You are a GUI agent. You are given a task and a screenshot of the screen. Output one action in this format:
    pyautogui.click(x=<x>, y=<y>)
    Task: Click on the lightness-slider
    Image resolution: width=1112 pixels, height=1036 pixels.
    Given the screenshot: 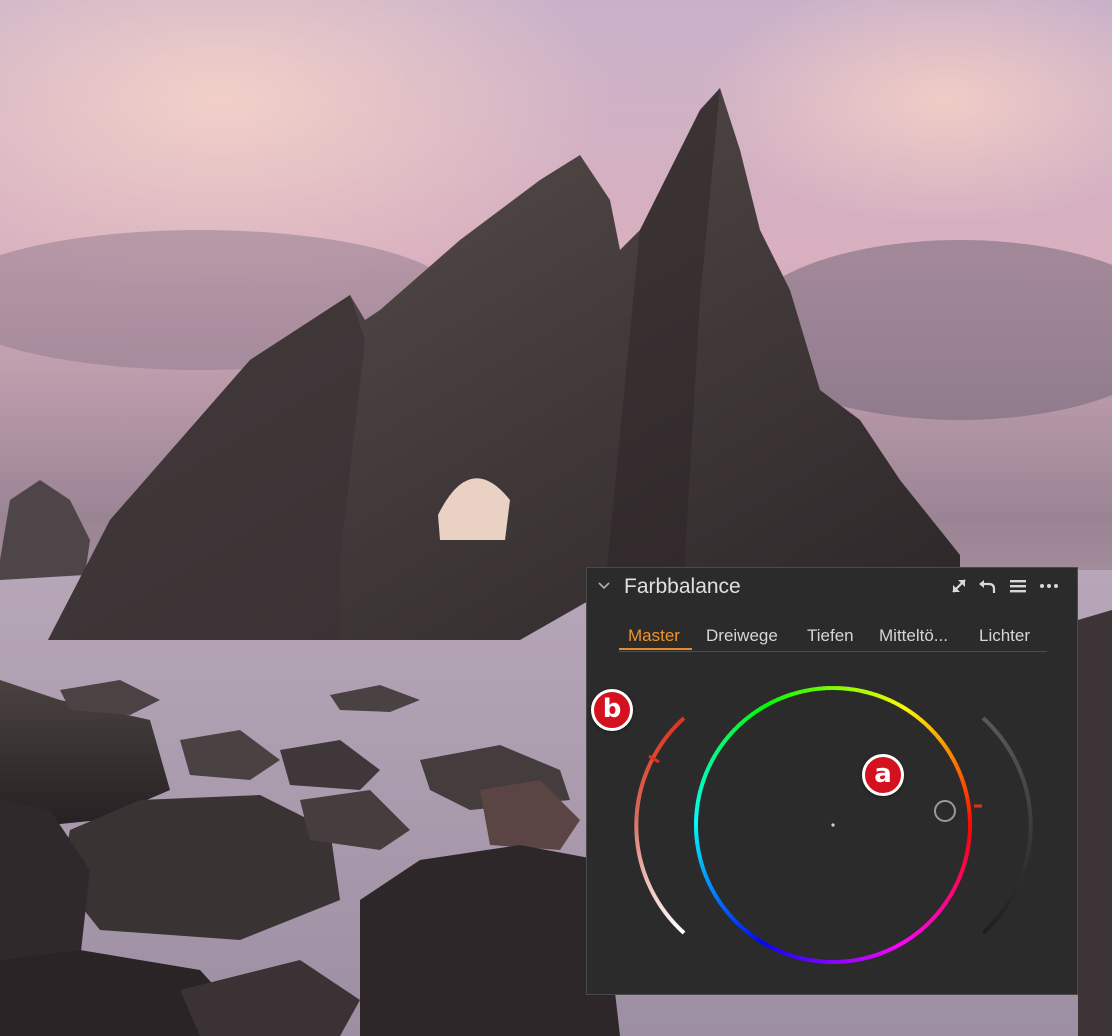 What is the action you would take?
    pyautogui.click(x=1007, y=825)
    